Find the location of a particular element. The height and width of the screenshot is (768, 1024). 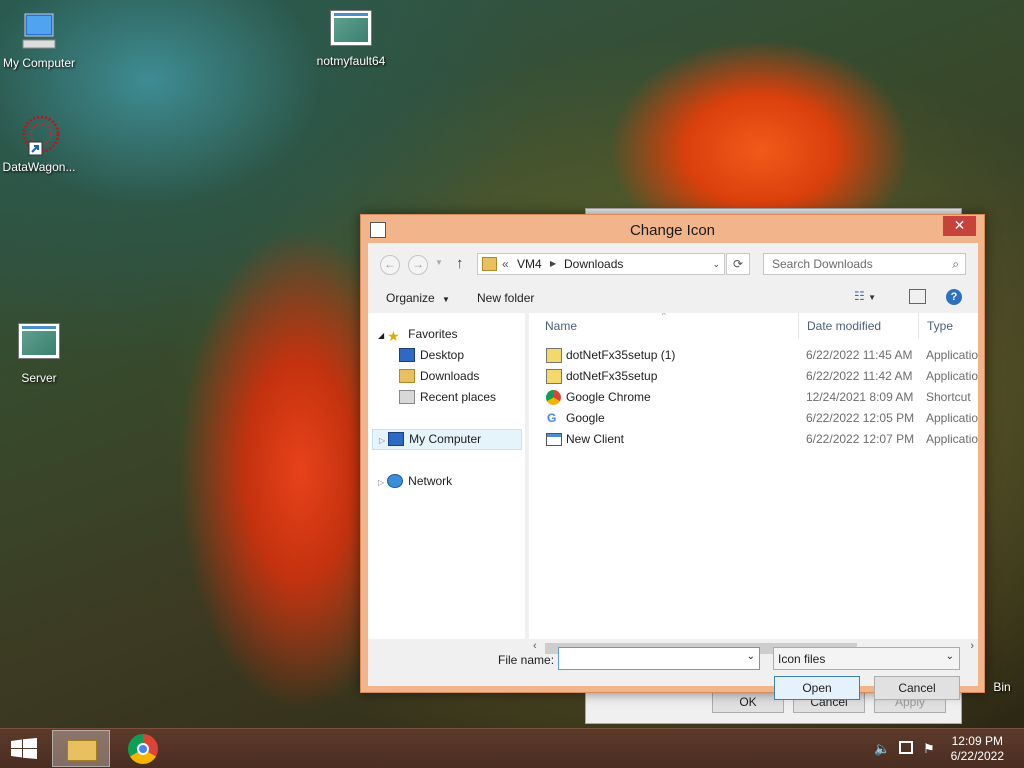

desktop-icon is located at coordinates (407, 355).